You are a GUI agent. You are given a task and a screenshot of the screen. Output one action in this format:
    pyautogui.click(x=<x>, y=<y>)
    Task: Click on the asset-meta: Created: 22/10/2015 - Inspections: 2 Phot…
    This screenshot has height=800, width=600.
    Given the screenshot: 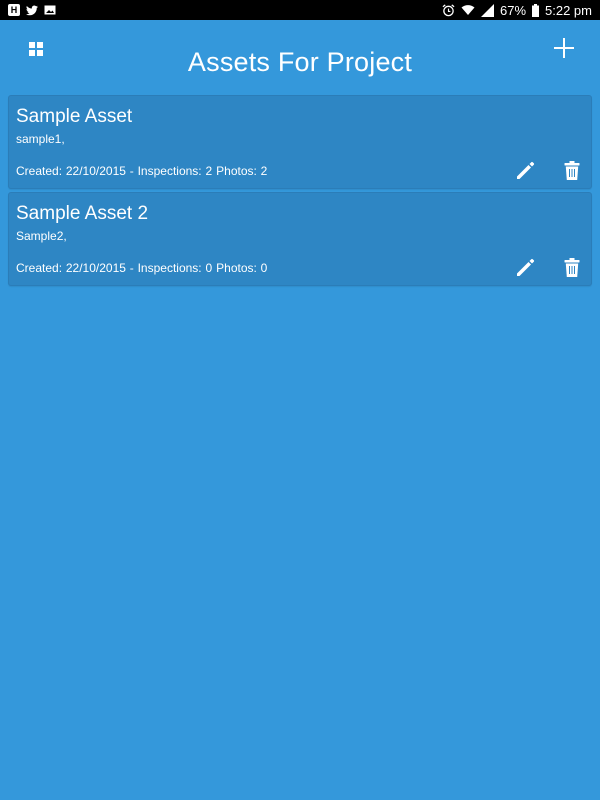 What is the action you would take?
    pyautogui.click(x=141, y=171)
    